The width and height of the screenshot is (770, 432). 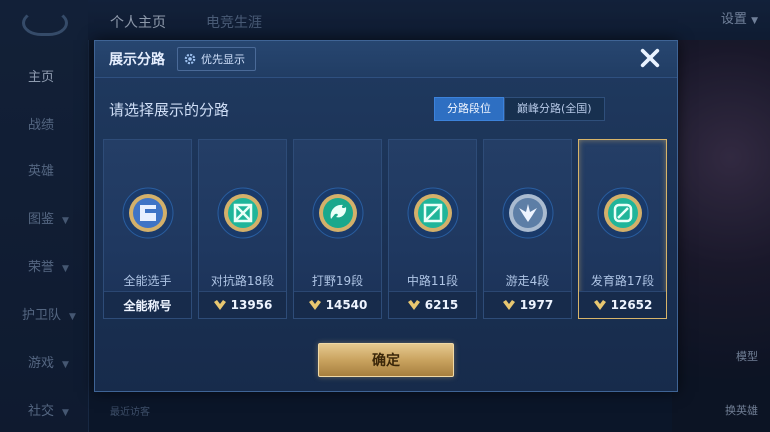 I want to click on lane-card-name: 游走4段, so click(x=527, y=281).